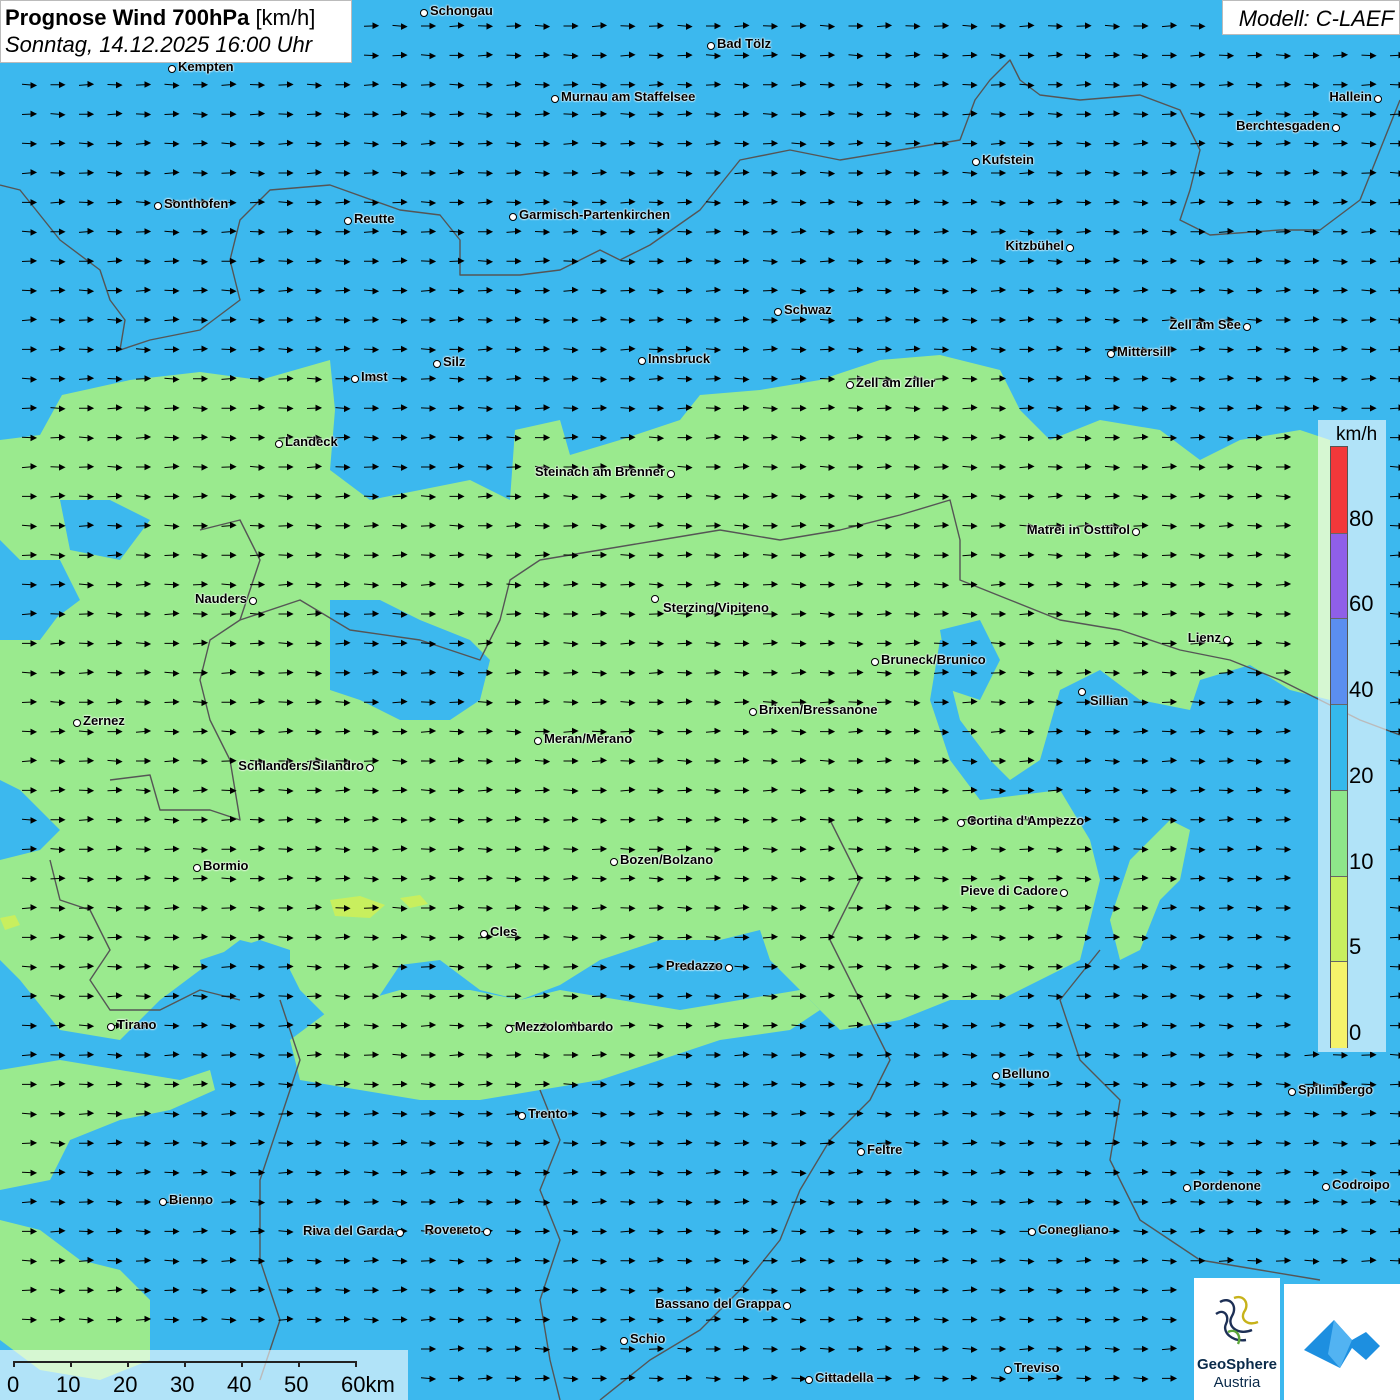  I want to click on city-label: Bassano del Grappa, so click(718, 1303).